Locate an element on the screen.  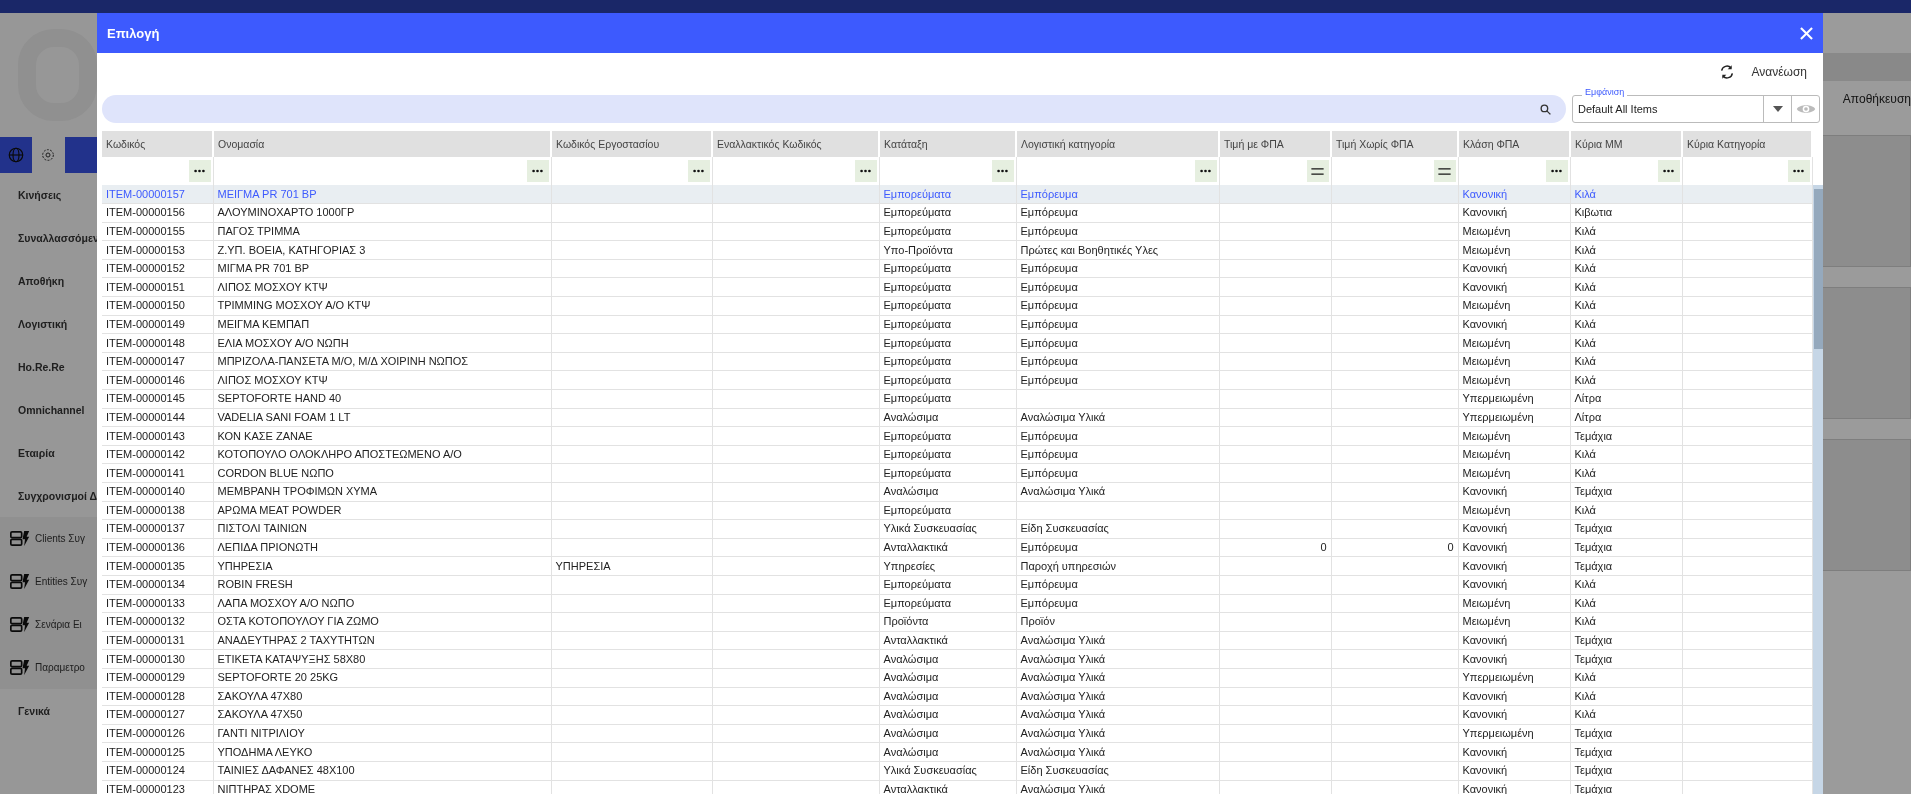
sidebar-item: Omnichannel is located at coordinates (48, 409).